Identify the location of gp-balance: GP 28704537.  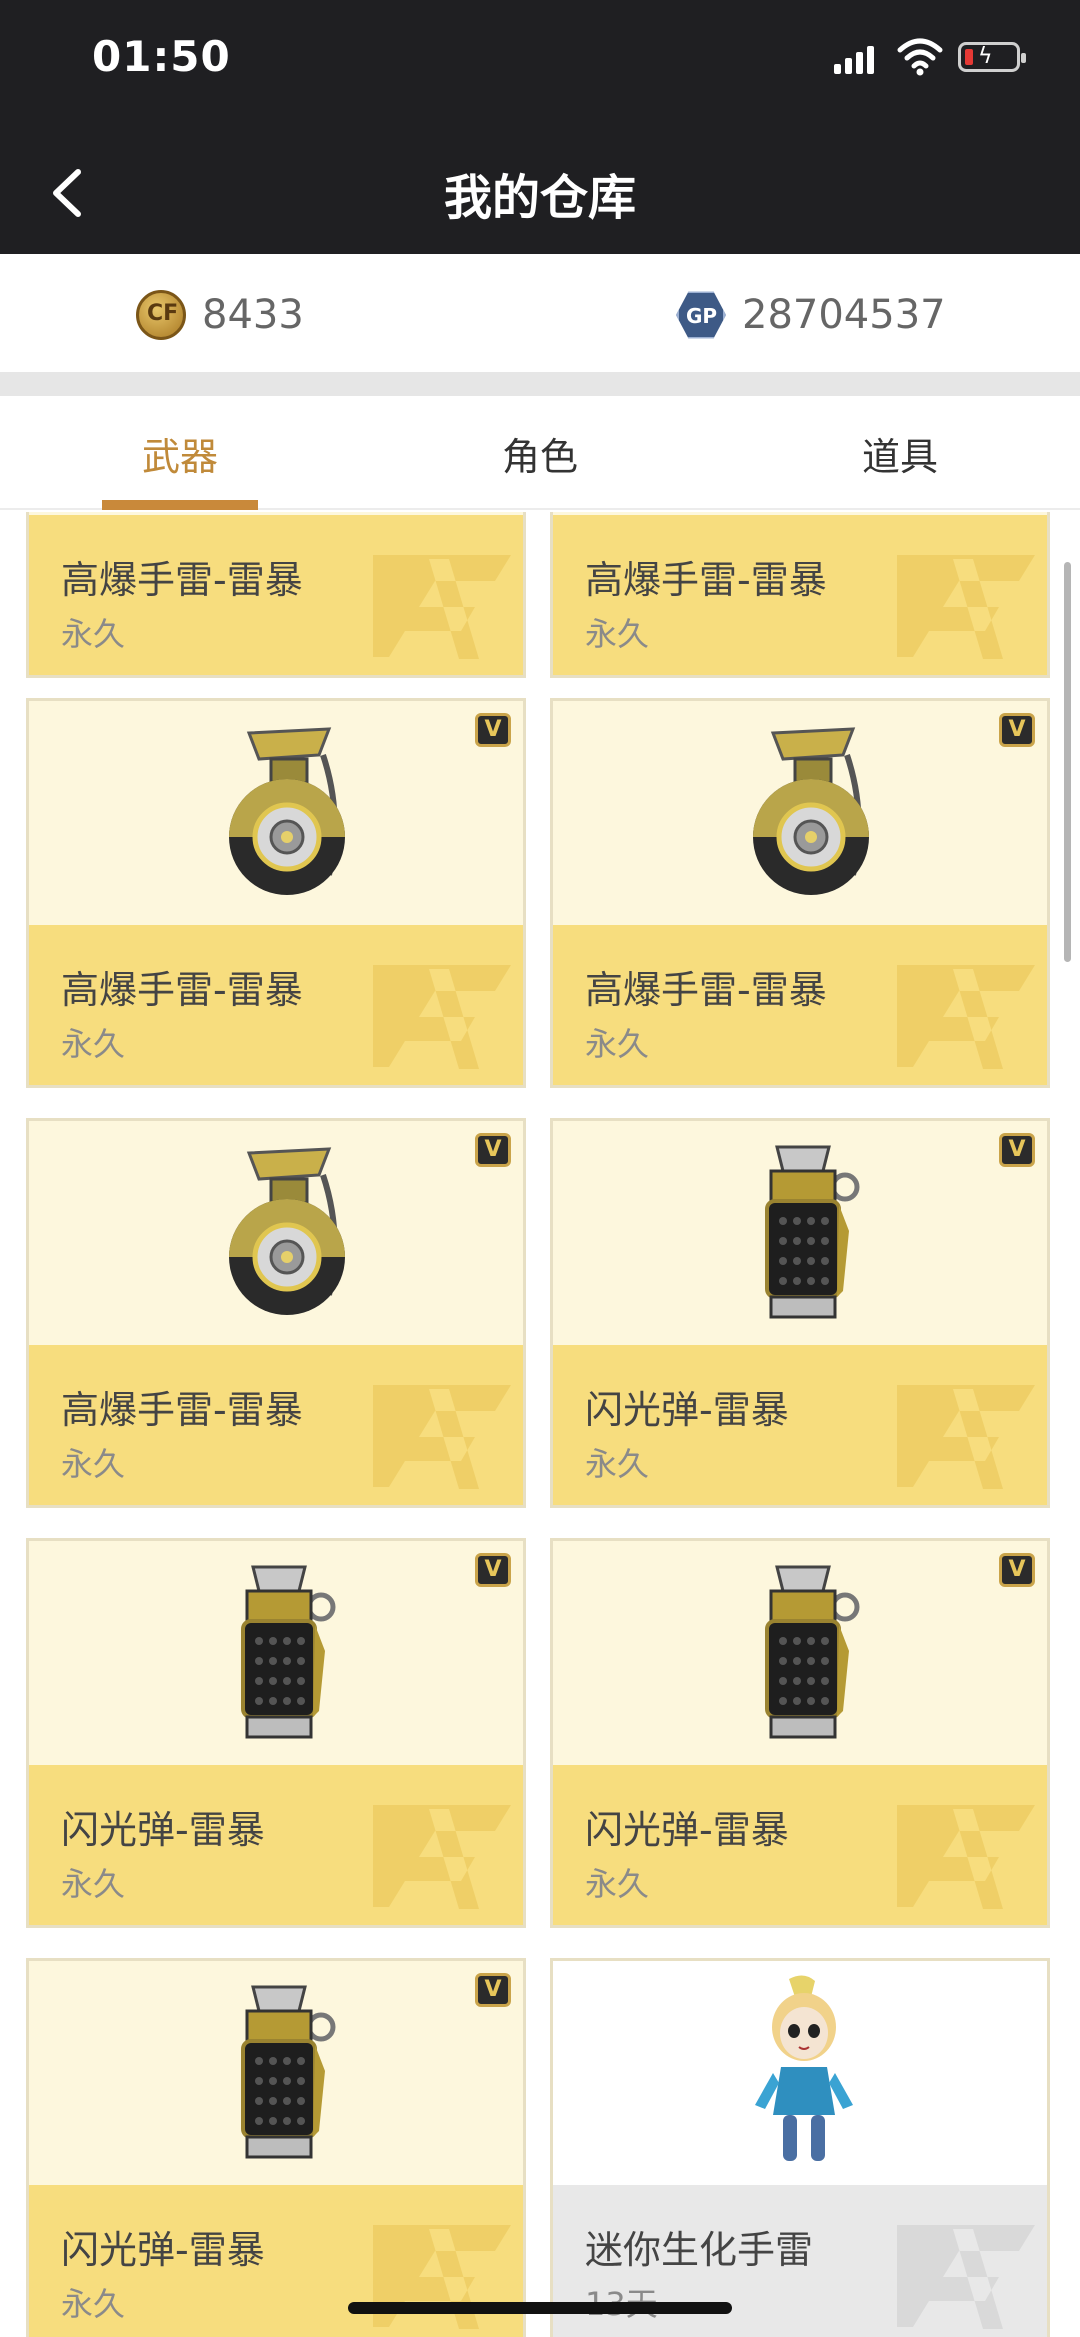
(811, 315).